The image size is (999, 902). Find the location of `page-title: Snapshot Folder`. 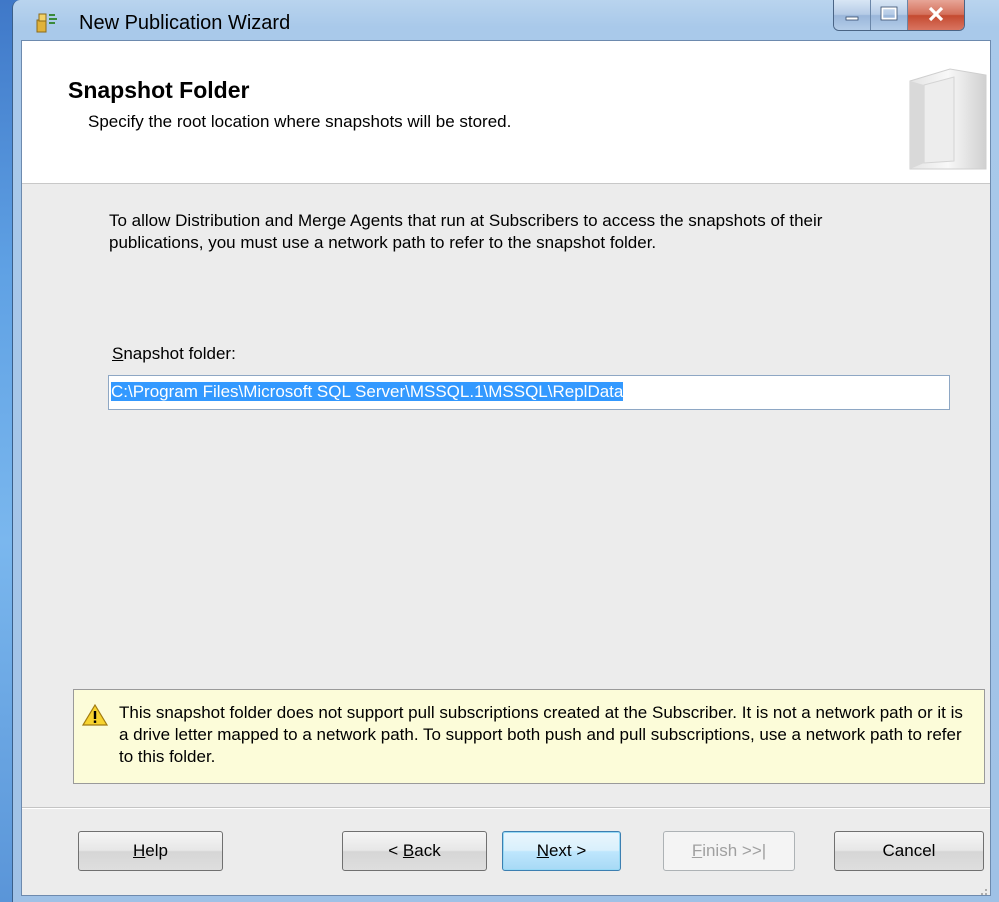

page-title: Snapshot Folder is located at coordinates (159, 90).